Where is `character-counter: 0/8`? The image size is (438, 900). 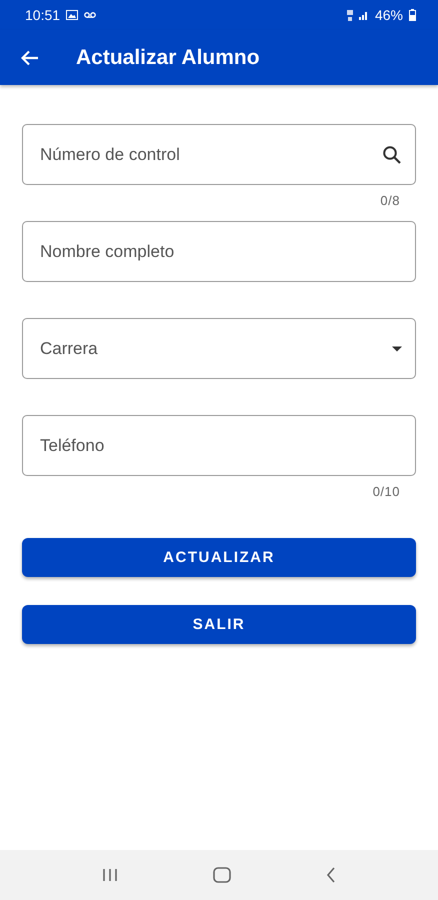 character-counter: 0/8 is located at coordinates (390, 199).